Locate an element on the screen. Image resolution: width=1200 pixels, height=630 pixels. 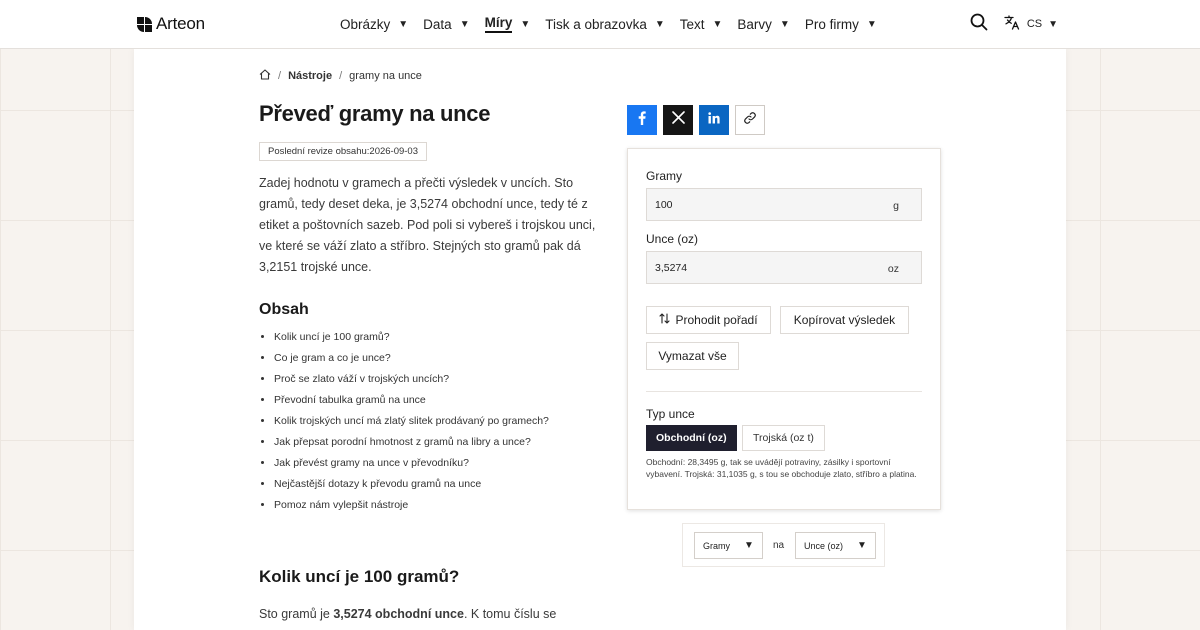
from-unit-select: Gramy ▼ is located at coordinates (728, 545).